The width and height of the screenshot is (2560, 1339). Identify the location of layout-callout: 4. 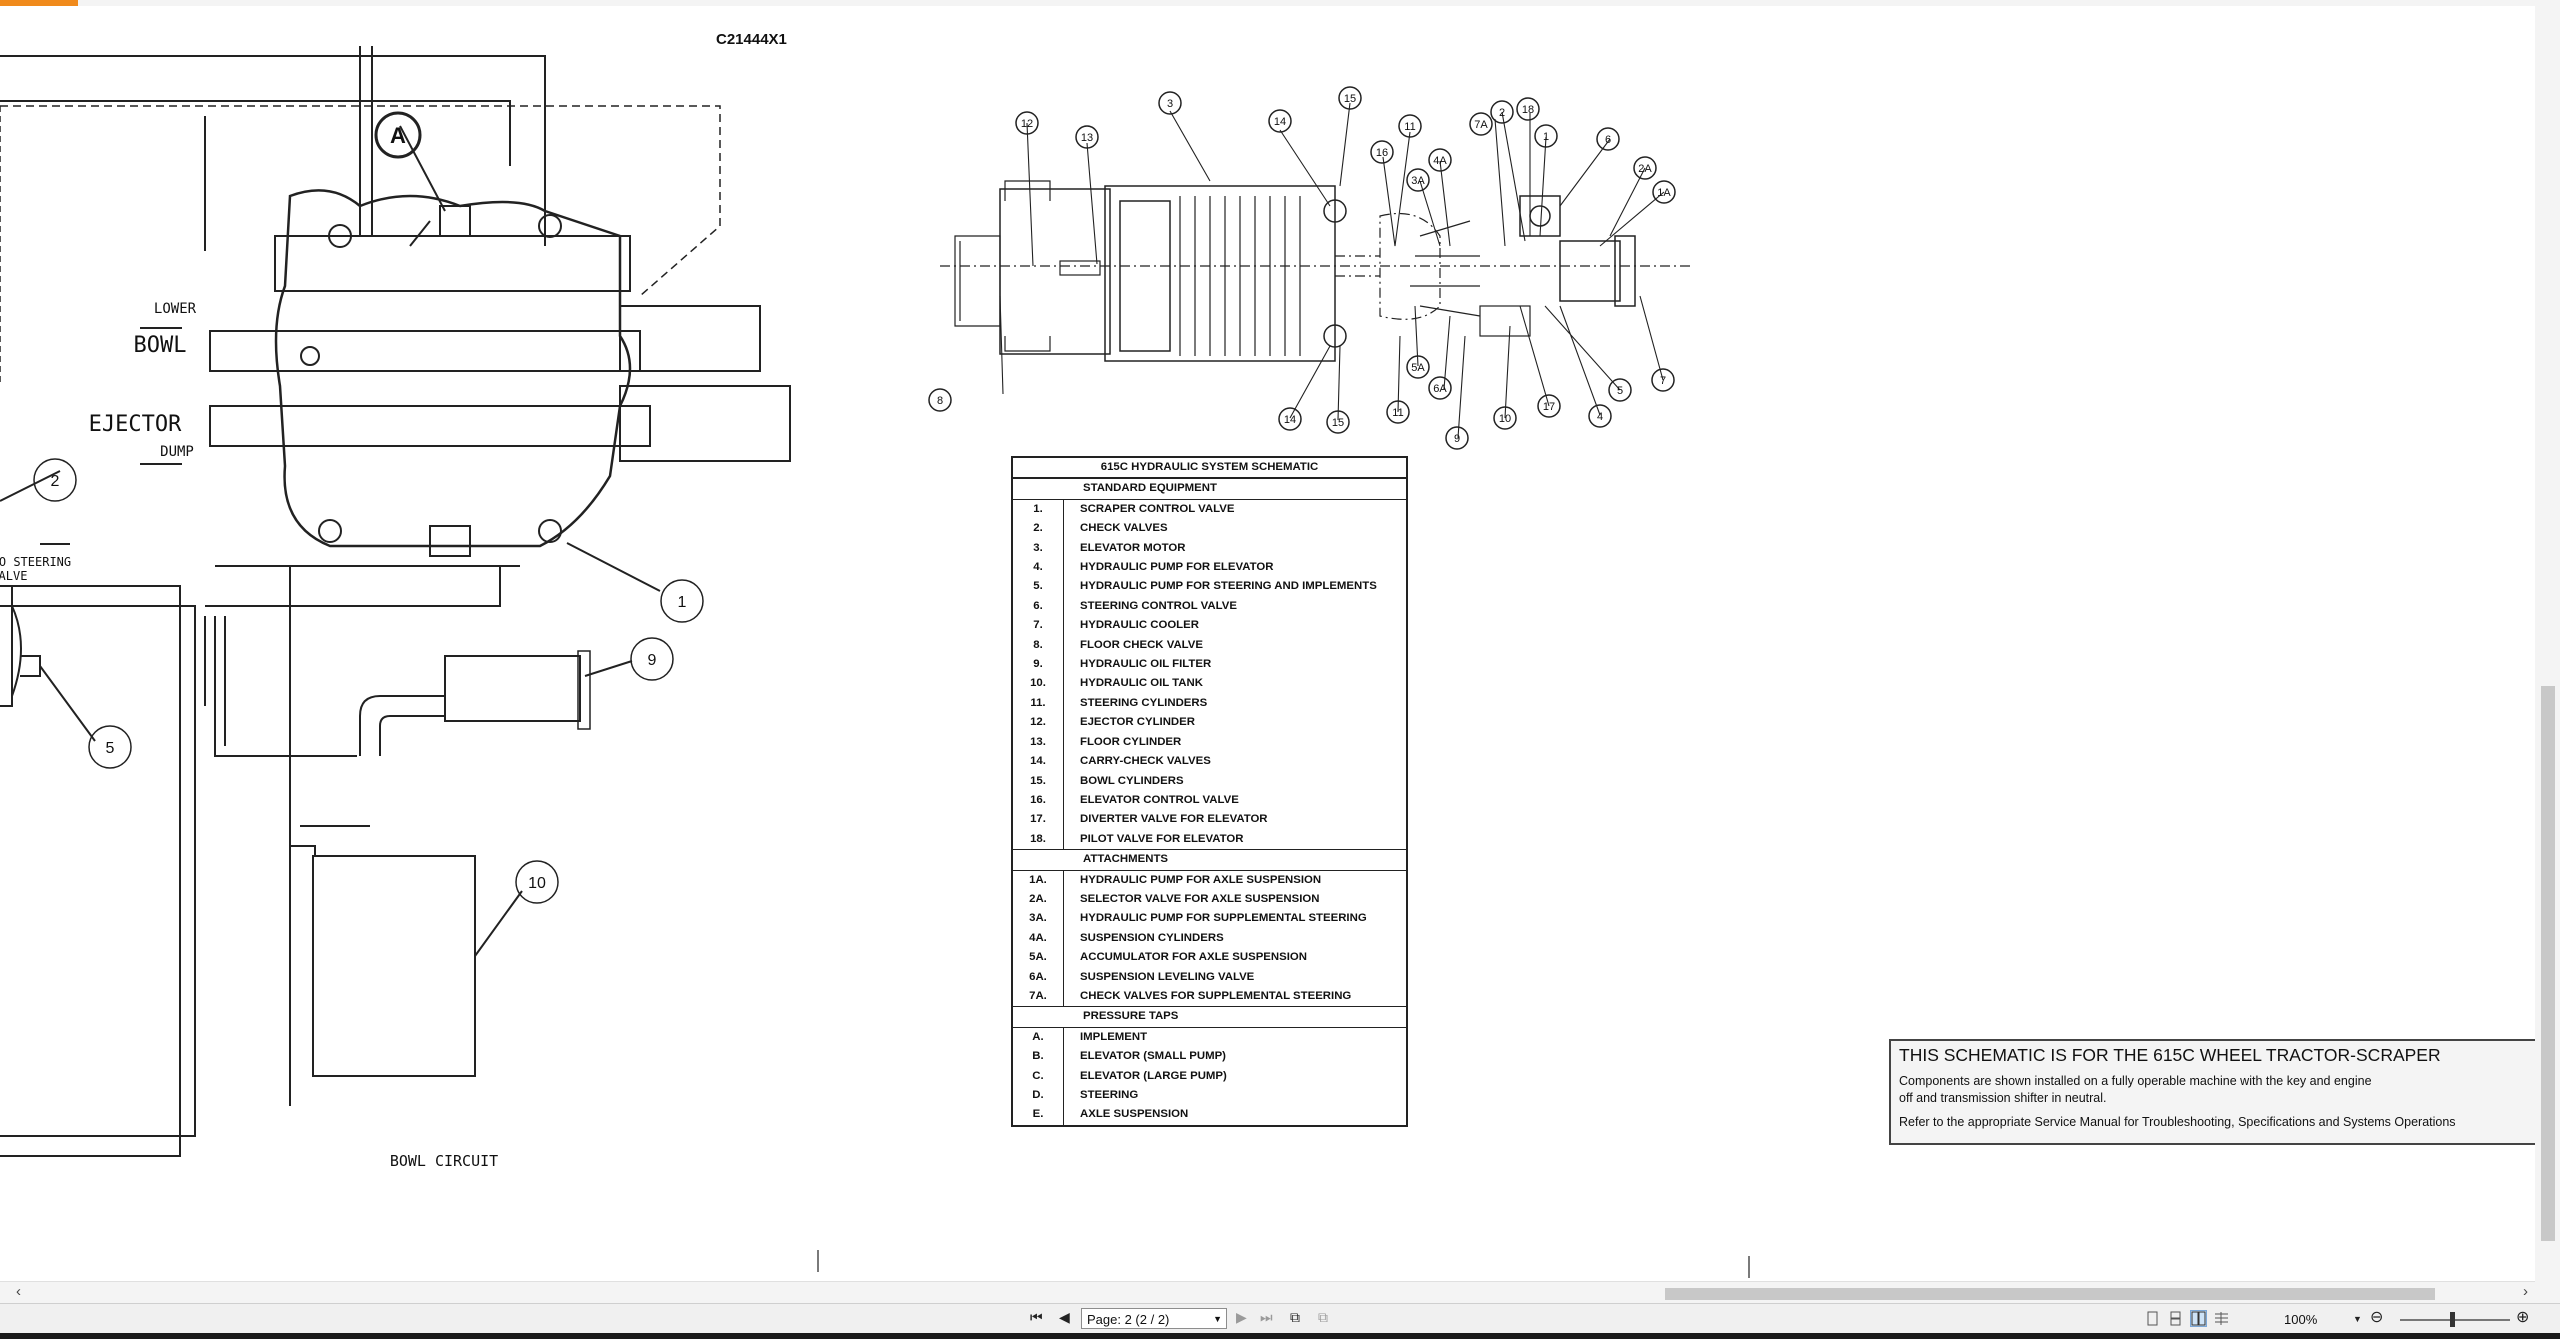
(1600, 417).